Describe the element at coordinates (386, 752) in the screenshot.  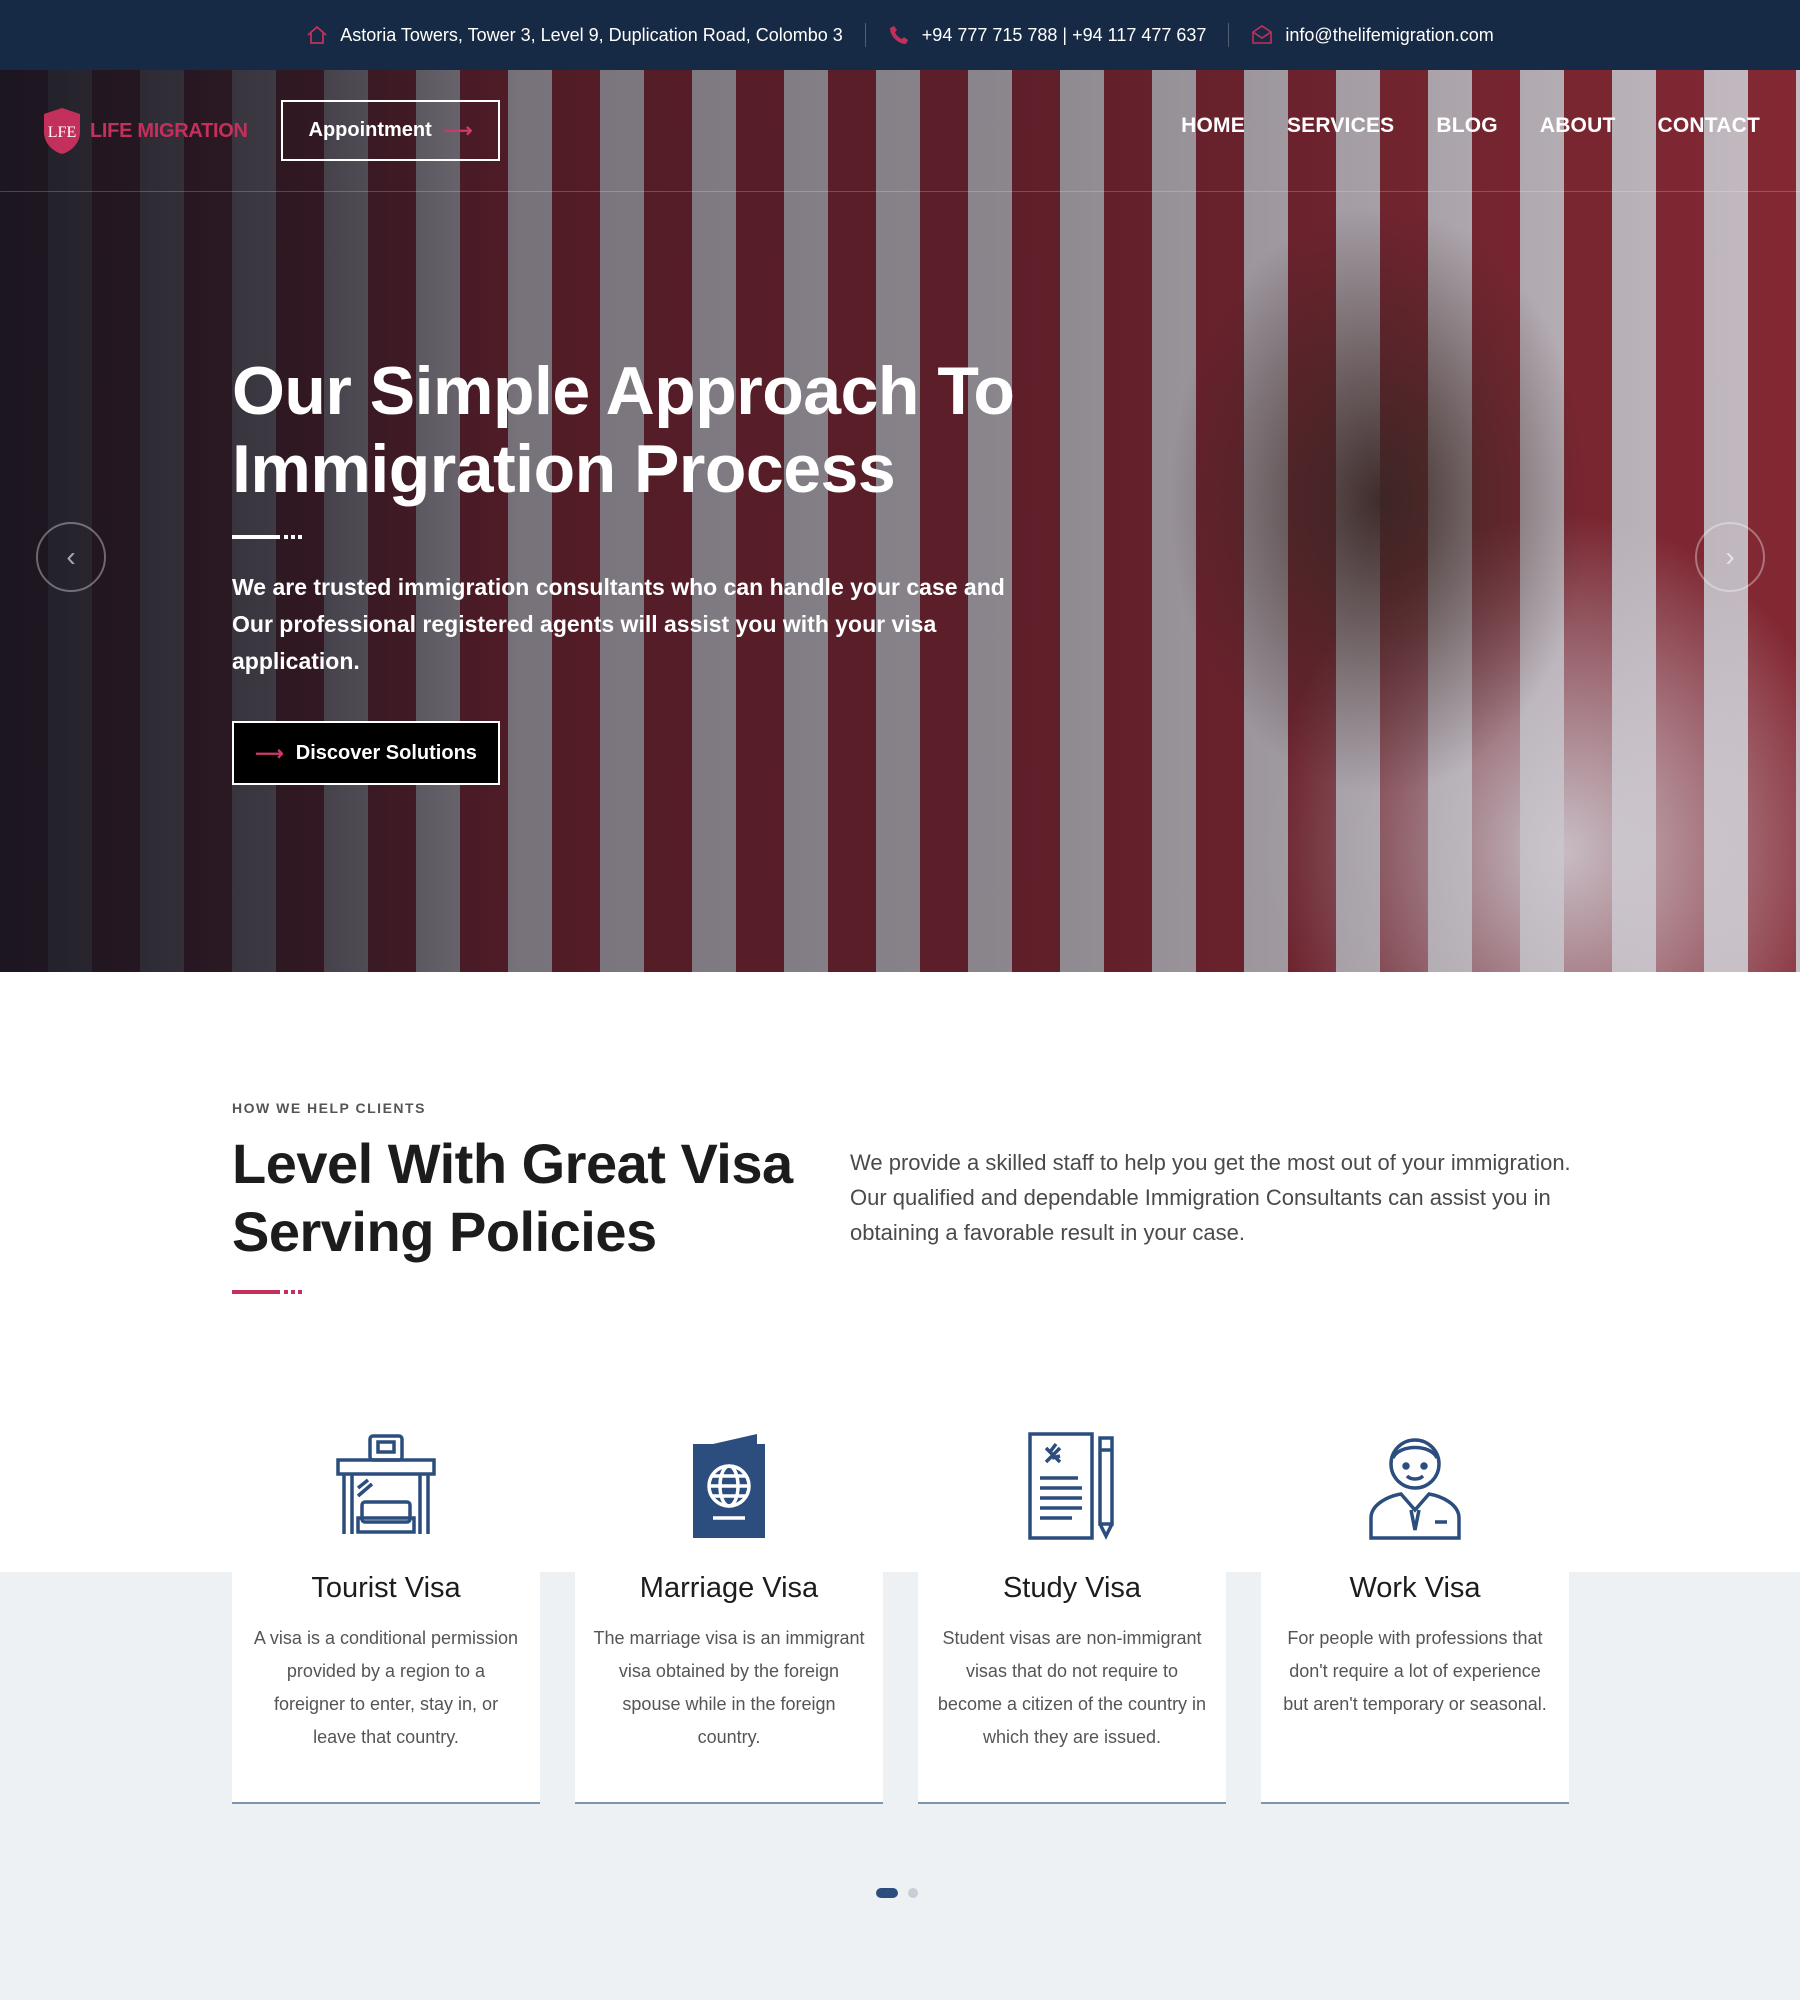
I see `discover-label: Discover Solutions` at that location.